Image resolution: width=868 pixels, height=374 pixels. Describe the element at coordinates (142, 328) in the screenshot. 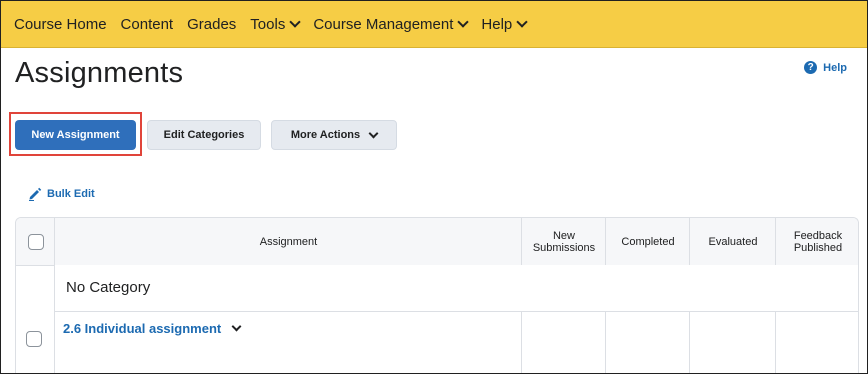

I see `assignment-name: 2.6 Individual assignment` at that location.